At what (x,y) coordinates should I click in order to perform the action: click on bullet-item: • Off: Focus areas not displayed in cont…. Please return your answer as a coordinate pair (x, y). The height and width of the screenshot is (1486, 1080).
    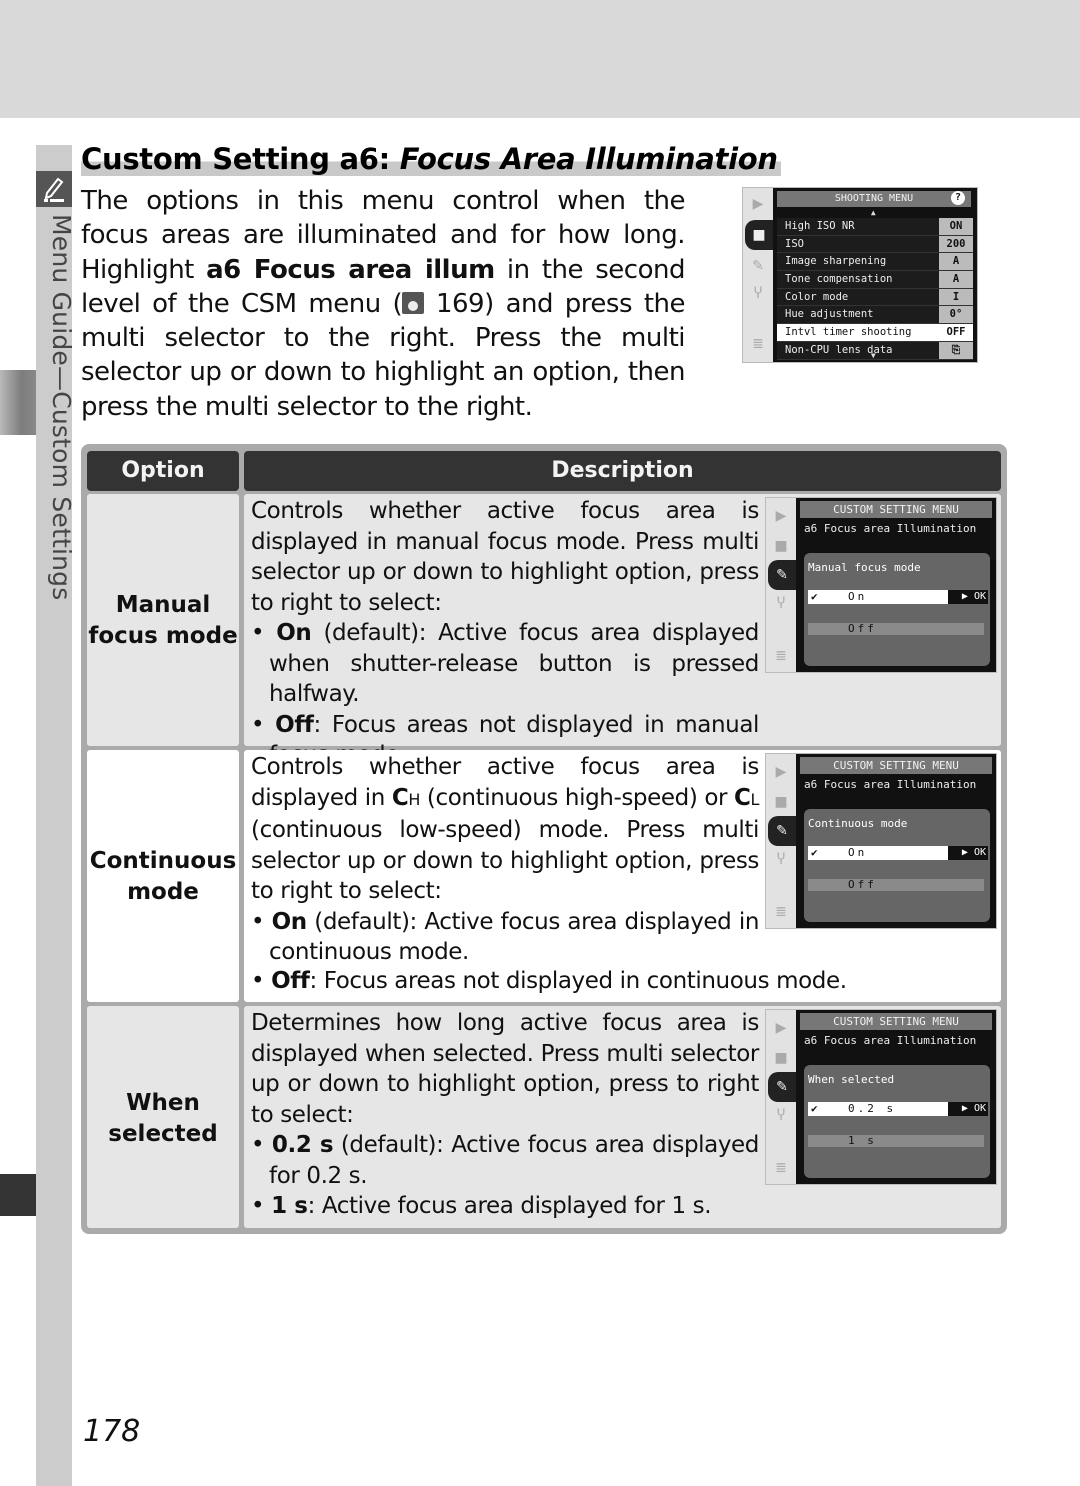
    Looking at the image, I should click on (549, 981).